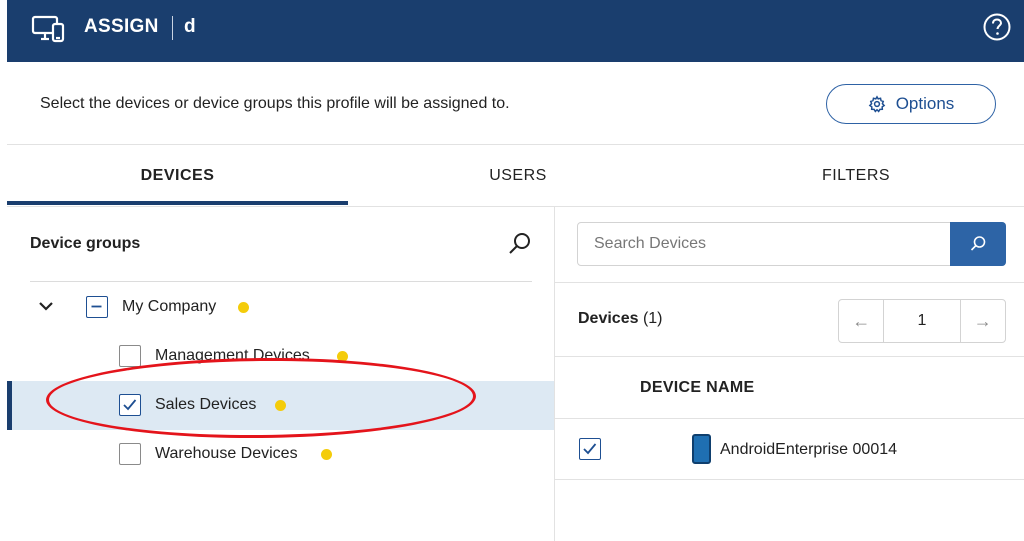 Image resolution: width=1024 pixels, height=541 pixels. Describe the element at coordinates (997, 27) in the screenshot. I see `help-circle-icon` at that location.